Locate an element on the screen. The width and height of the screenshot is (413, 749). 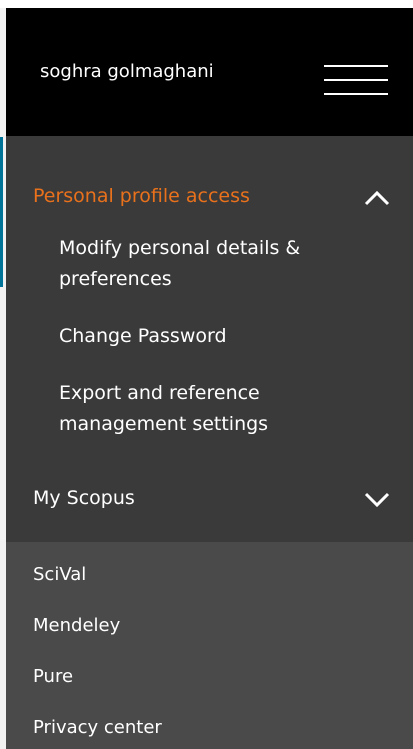
menu-item-modify-personal-details: Modify personal details & preferences is located at coordinates (209, 266).